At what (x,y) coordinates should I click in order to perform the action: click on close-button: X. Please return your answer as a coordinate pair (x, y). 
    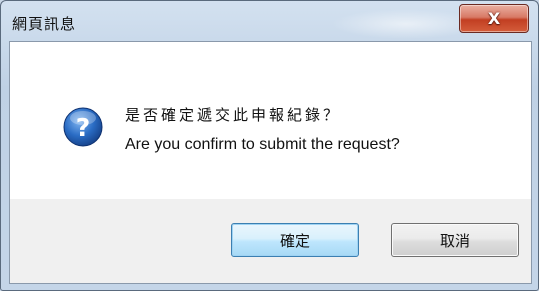
    Looking at the image, I should click on (494, 18).